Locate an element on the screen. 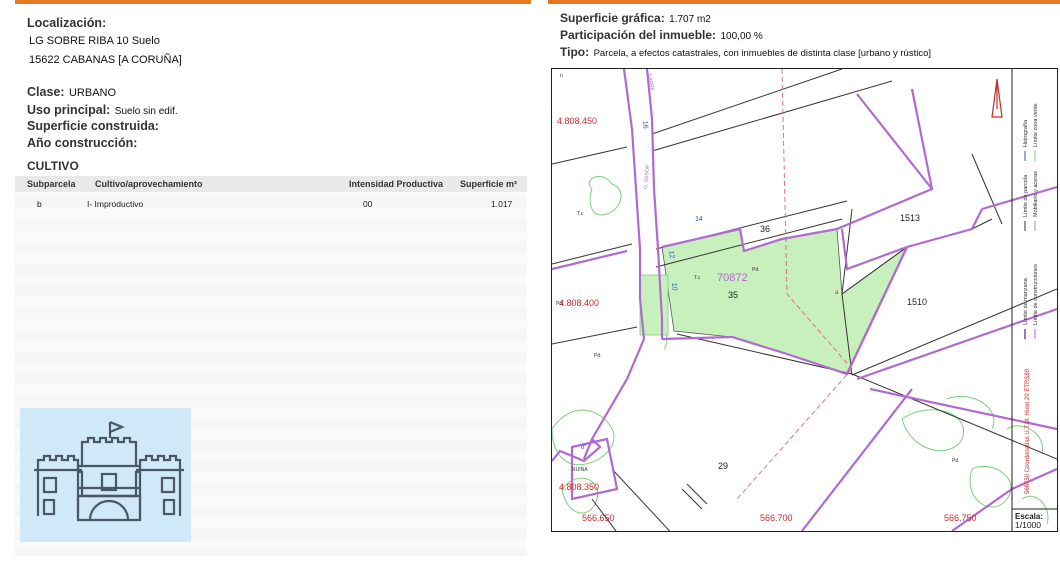 The image size is (1060, 563). cell-superficie: 1.017 is located at coordinates (502, 204).